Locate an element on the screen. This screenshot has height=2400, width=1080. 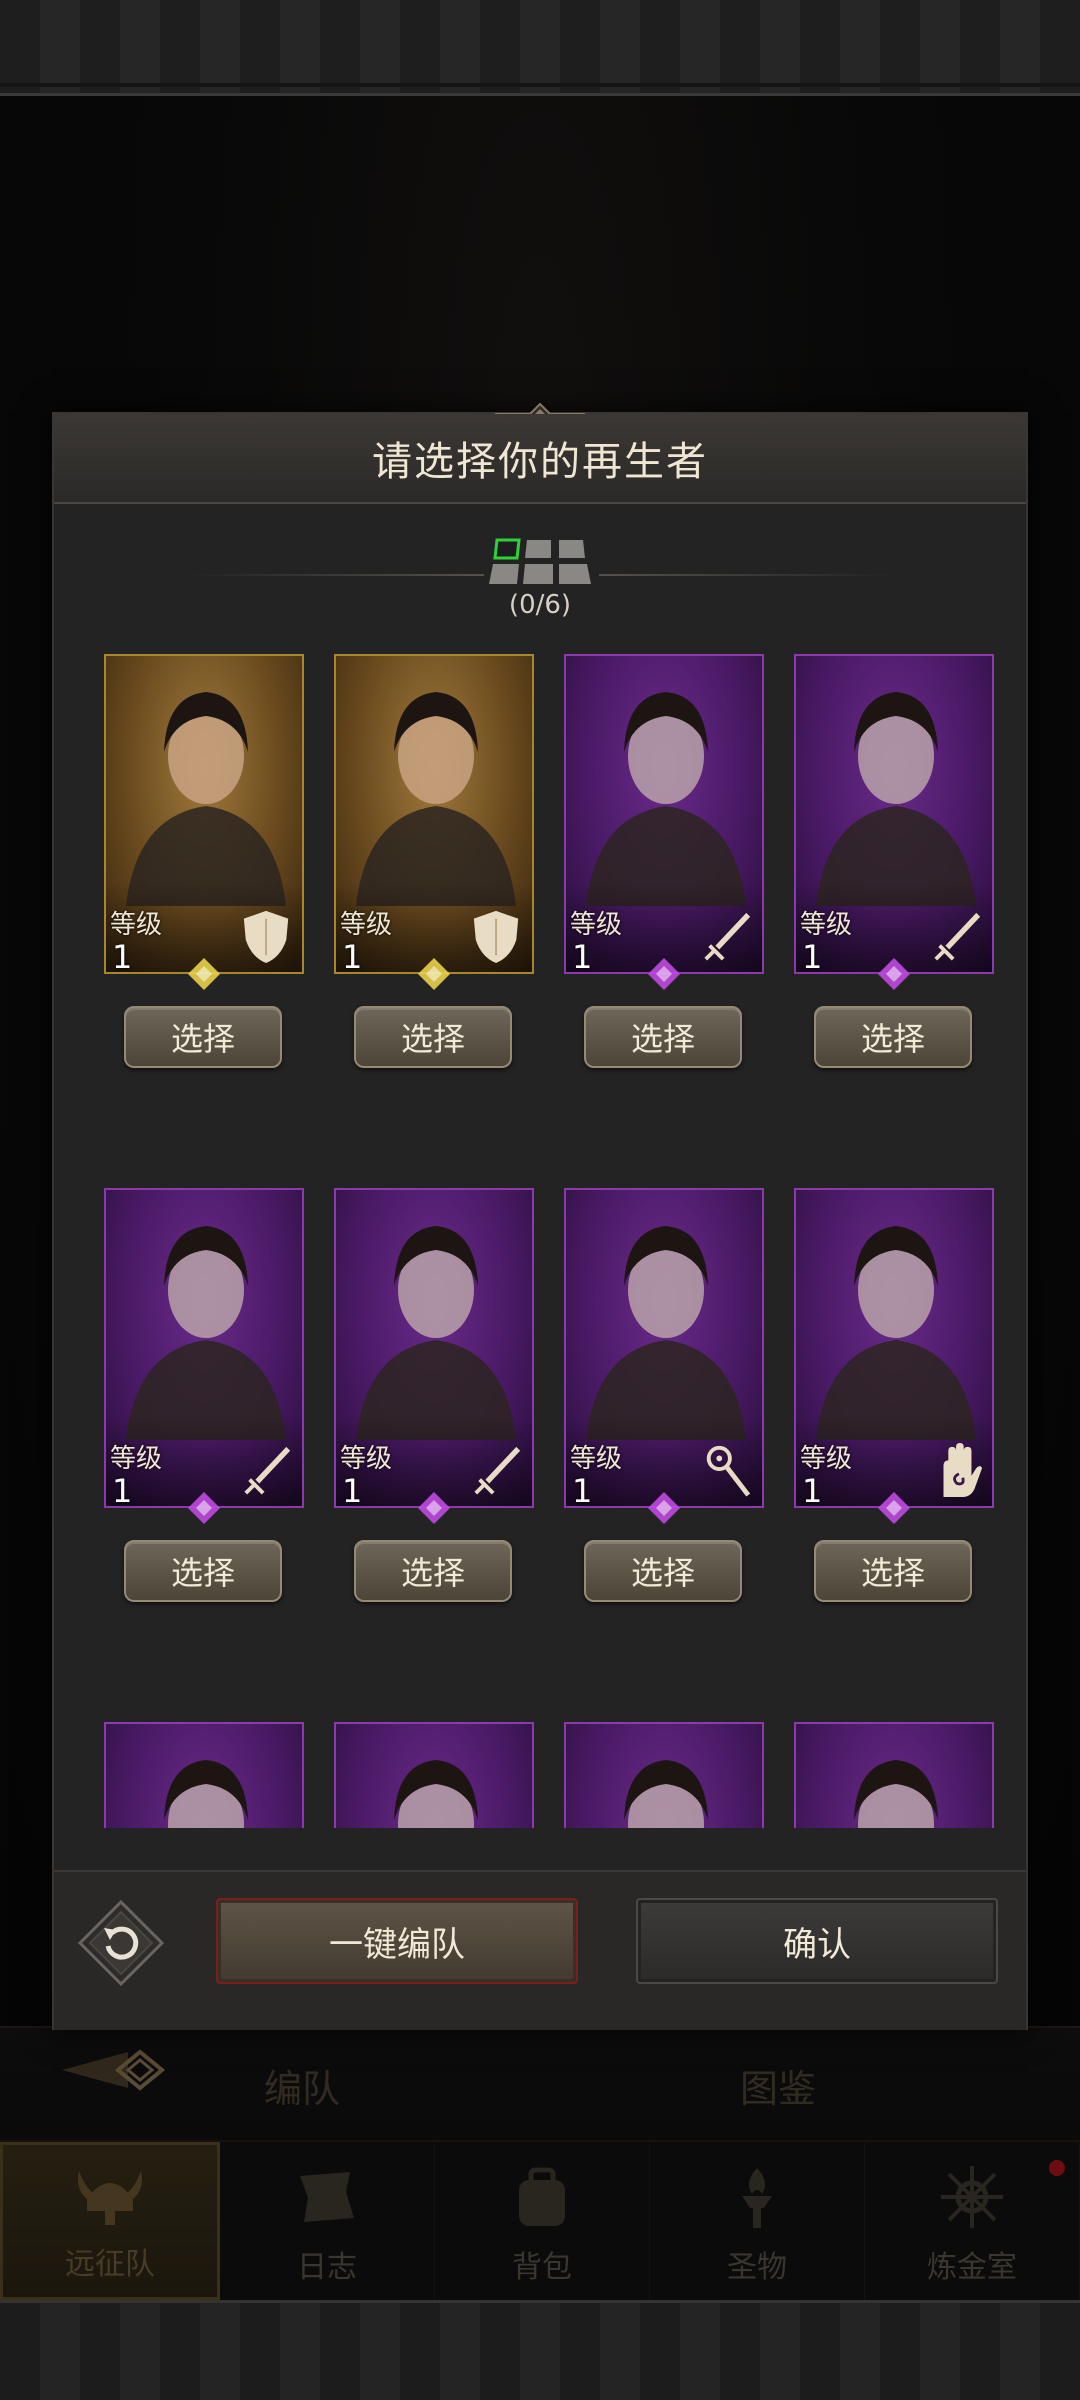
dialog-title: 请选择你的再生者 is located at coordinates (540, 462).